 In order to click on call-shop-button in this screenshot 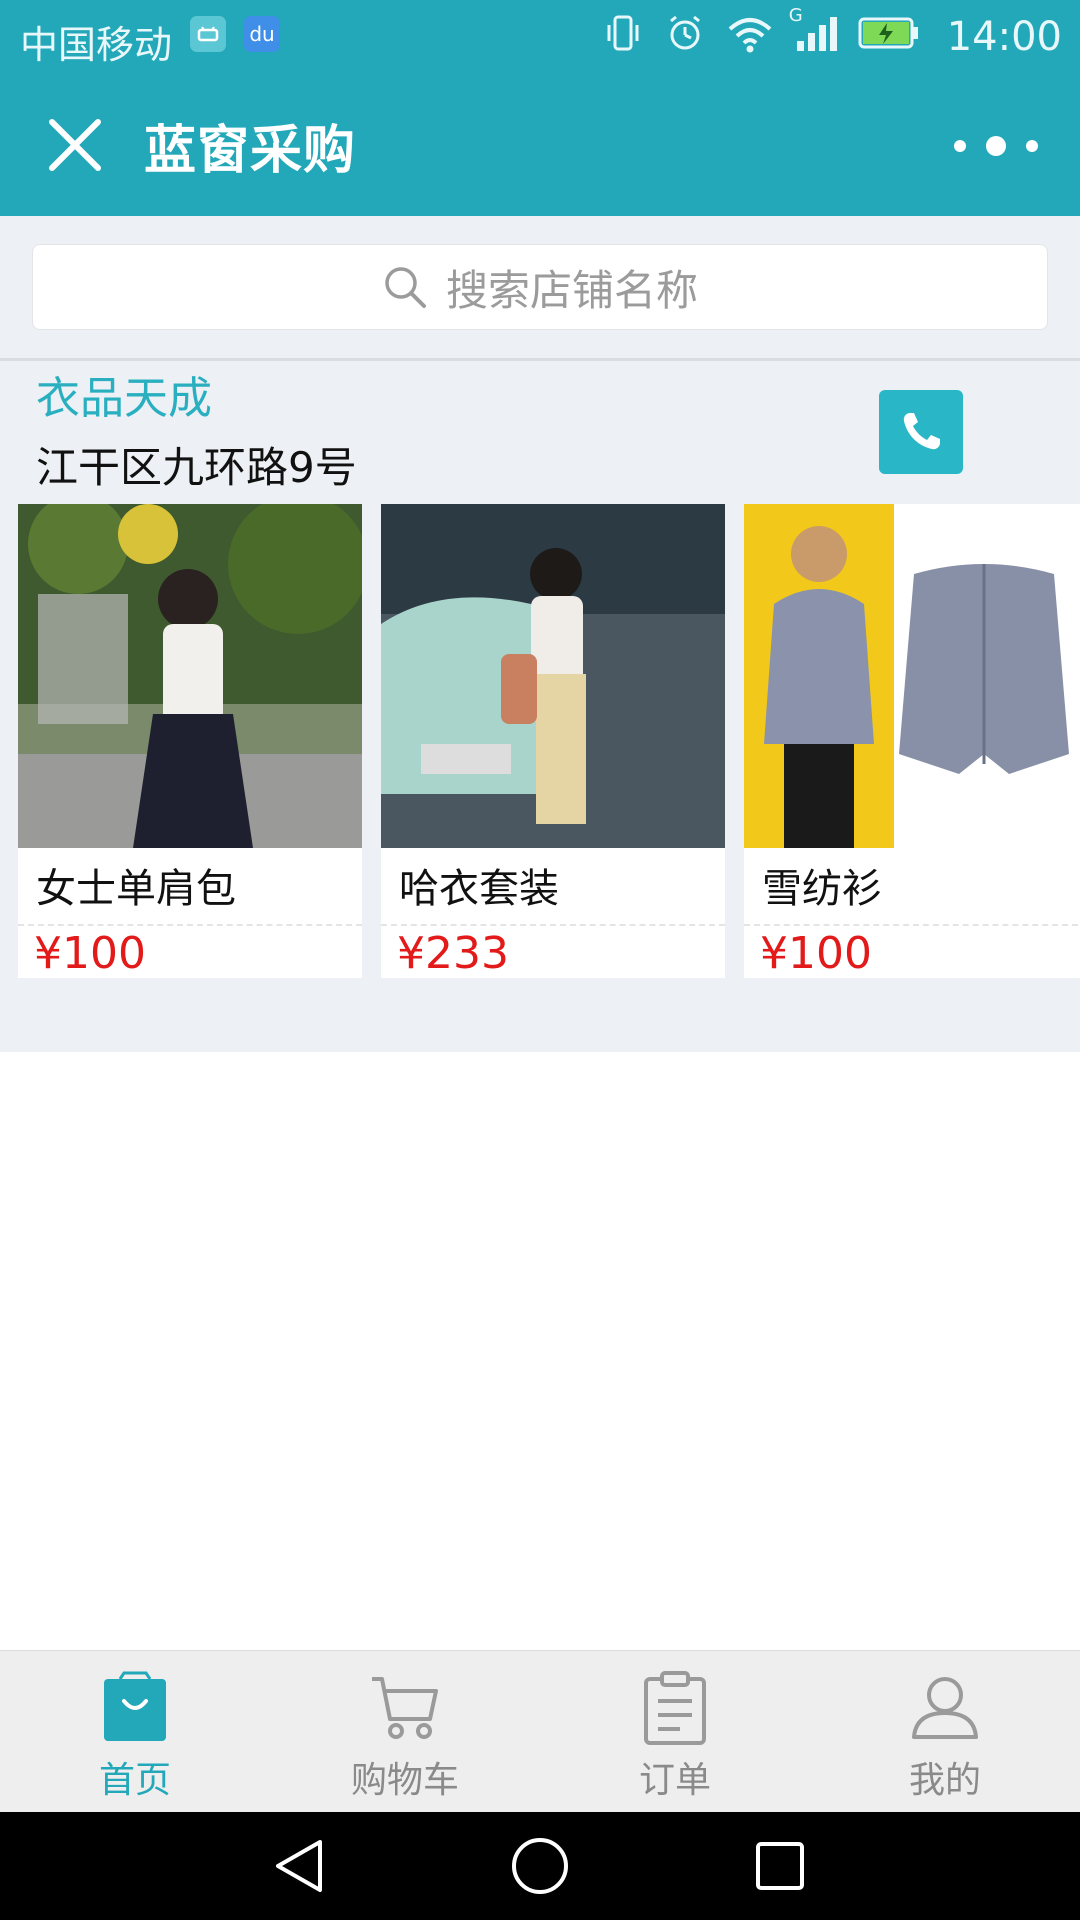, I will do `click(921, 432)`.